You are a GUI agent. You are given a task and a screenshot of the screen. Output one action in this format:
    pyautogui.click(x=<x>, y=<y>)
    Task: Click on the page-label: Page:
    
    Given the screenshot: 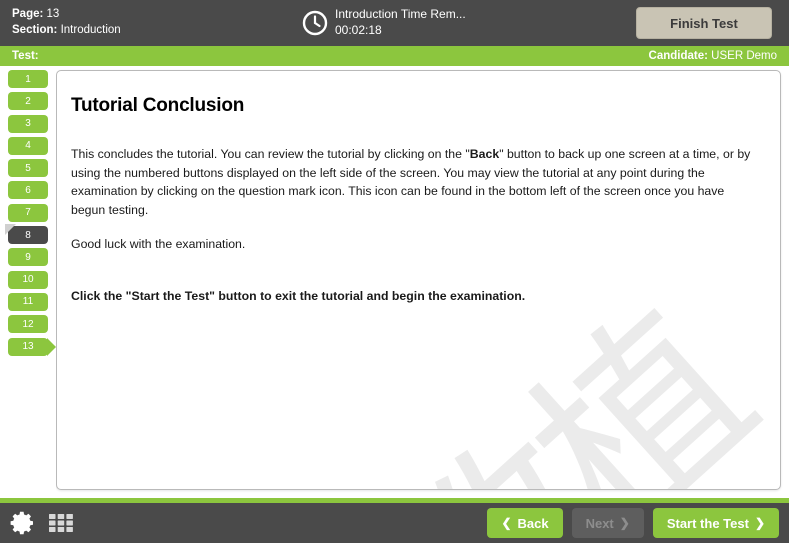 What is the action you would take?
    pyautogui.click(x=28, y=14)
    